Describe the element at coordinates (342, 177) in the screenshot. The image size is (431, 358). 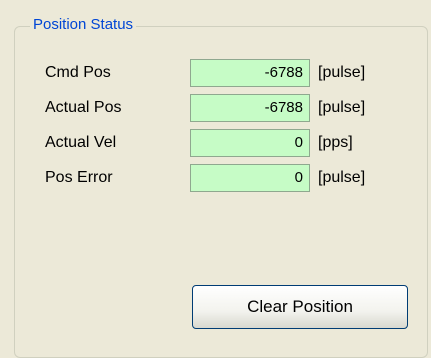
I see `pos-error-unit: [pulse]` at that location.